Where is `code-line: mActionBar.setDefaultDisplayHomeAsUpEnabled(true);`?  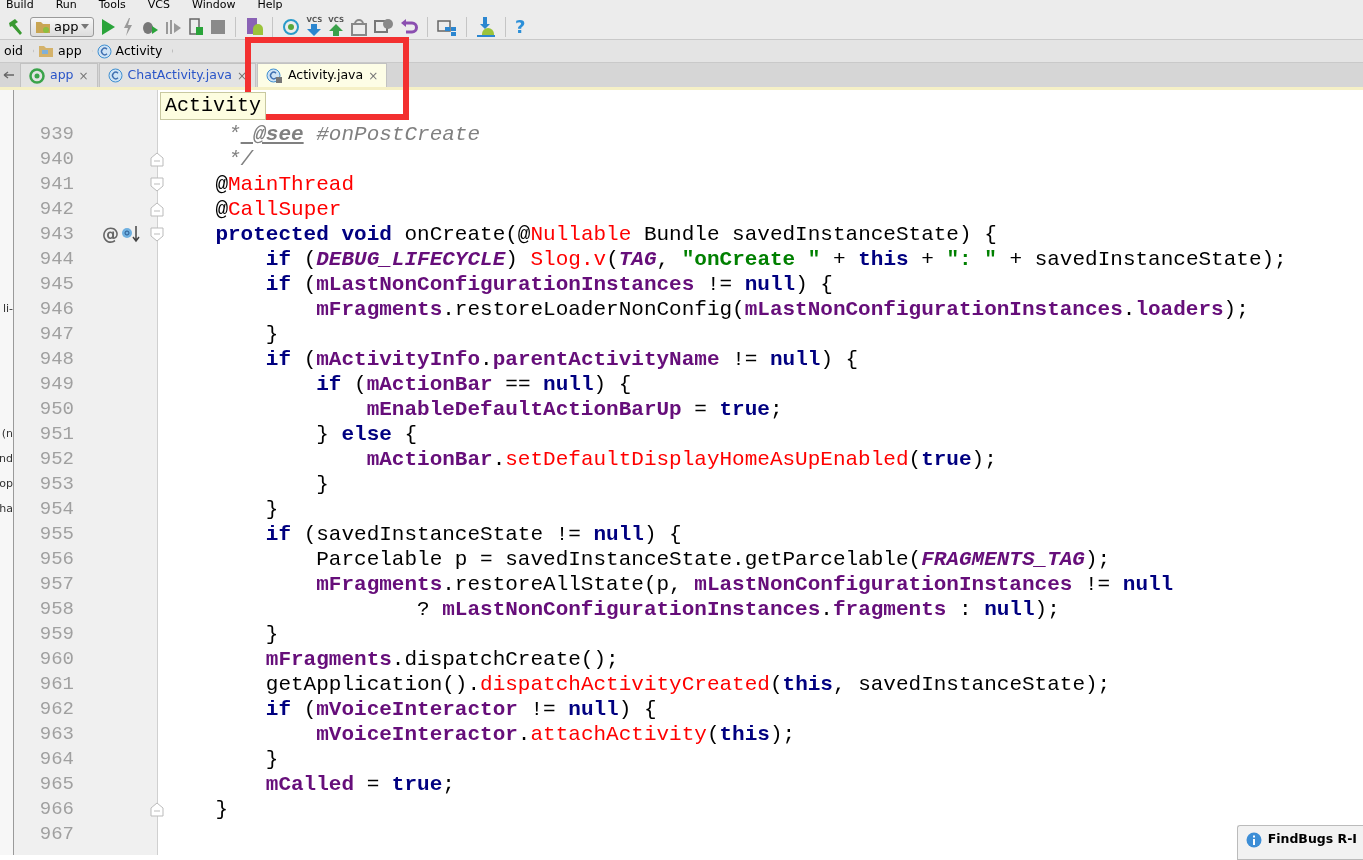
code-line: mActionBar.setDefaultDisplayHomeAsUpEnabled(true); is located at coordinates (681, 459).